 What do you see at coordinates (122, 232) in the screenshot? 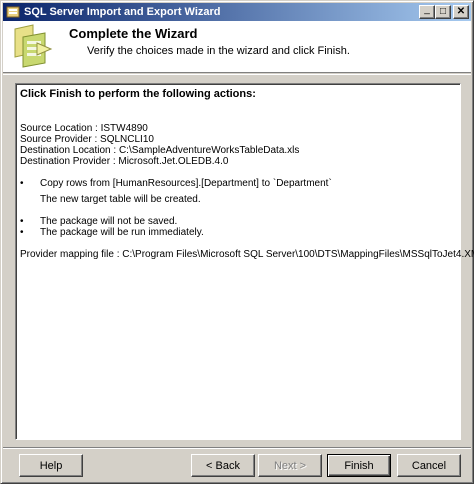
I see `run-immediately-text: The package will be run immediately.` at bounding box center [122, 232].